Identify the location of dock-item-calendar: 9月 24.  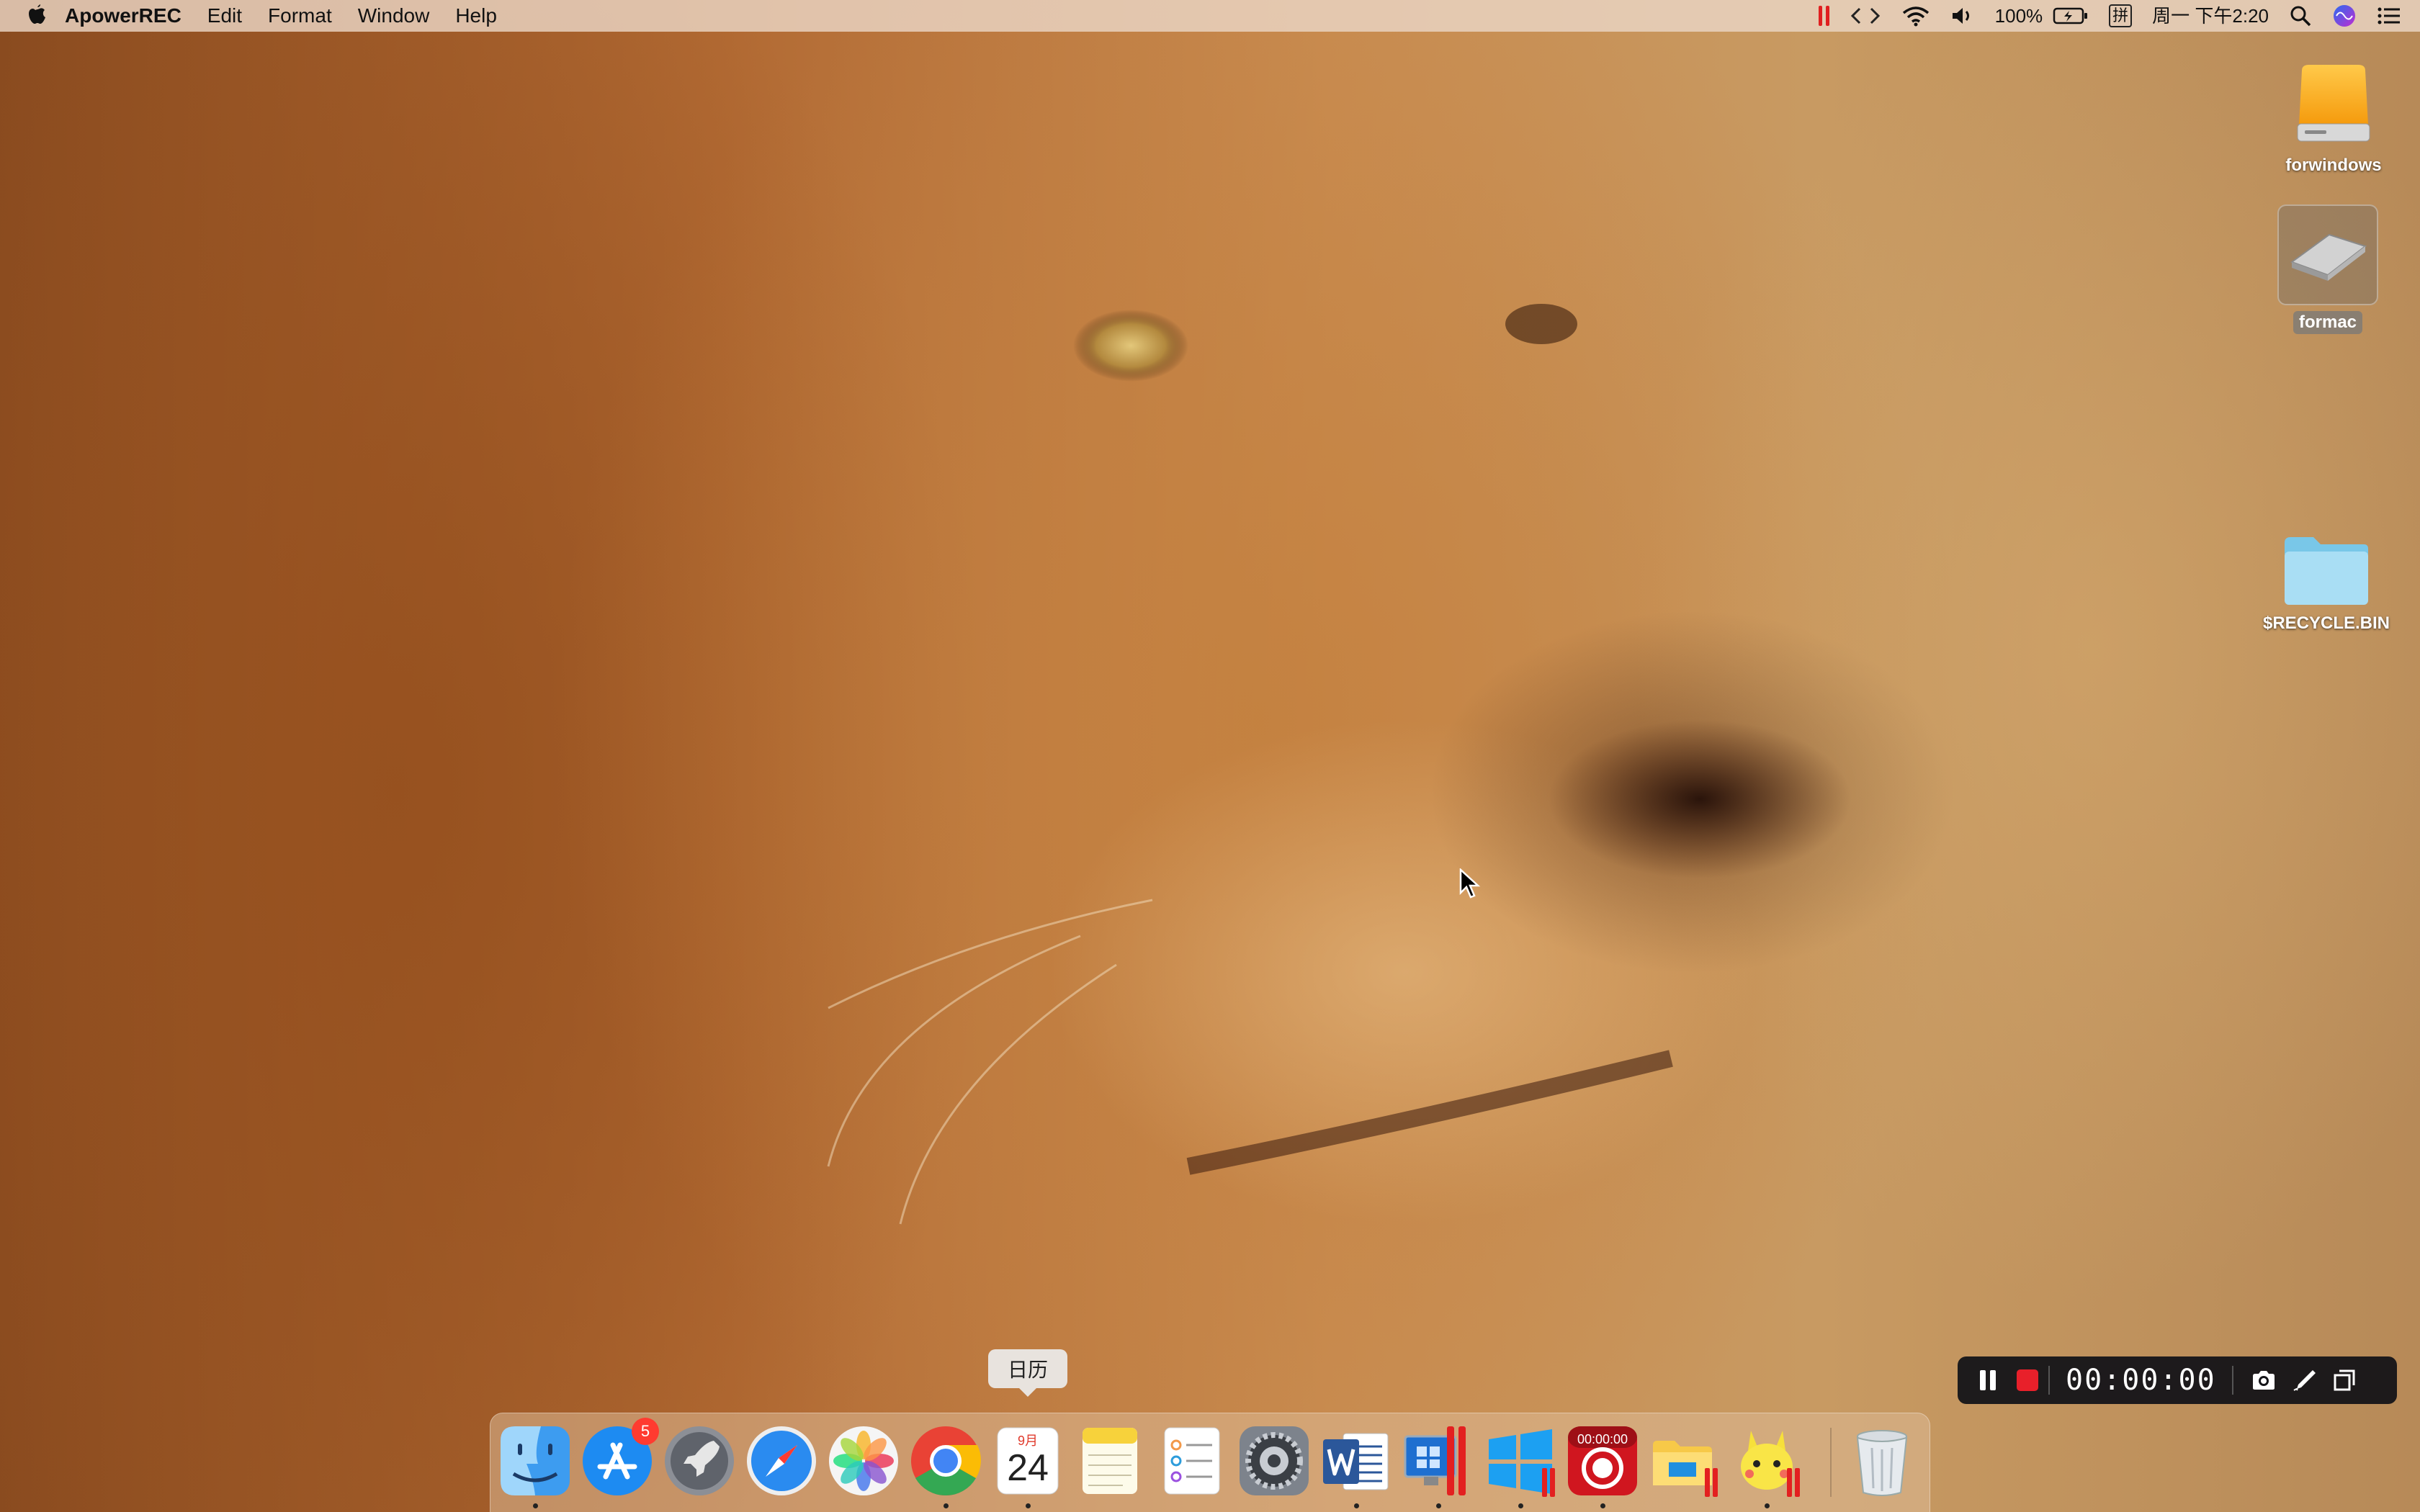
(1027, 1465).